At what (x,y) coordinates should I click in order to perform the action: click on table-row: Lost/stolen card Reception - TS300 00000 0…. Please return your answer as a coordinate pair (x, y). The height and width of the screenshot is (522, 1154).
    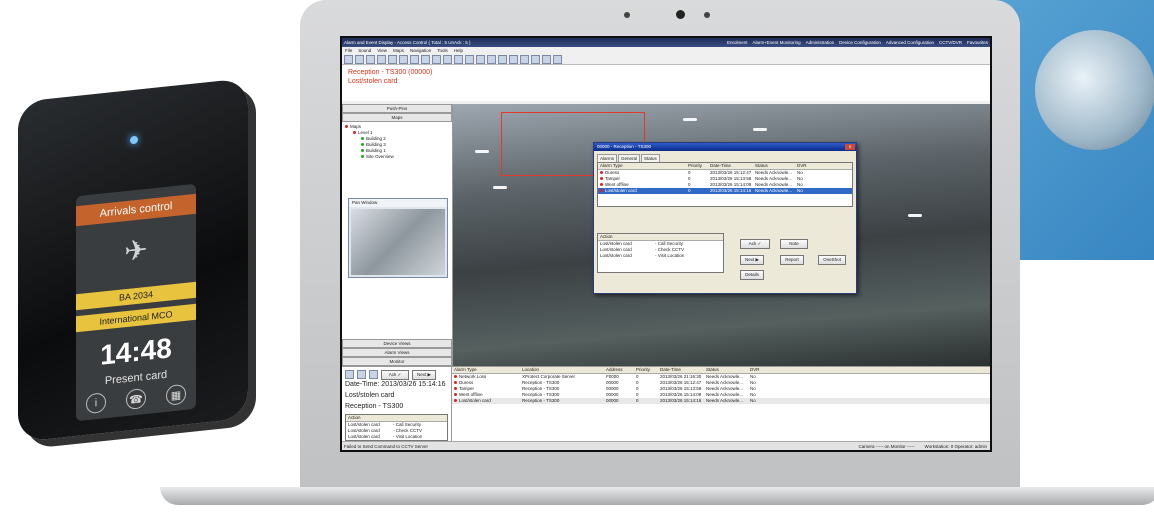
    Looking at the image, I should click on (721, 401).